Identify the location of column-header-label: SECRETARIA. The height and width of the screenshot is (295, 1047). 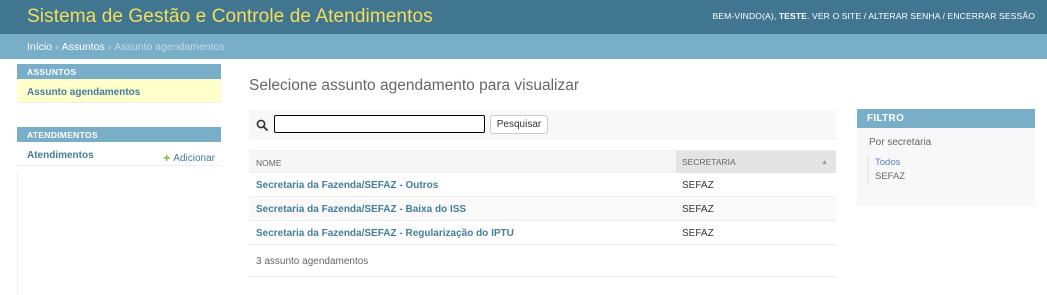
(709, 162).